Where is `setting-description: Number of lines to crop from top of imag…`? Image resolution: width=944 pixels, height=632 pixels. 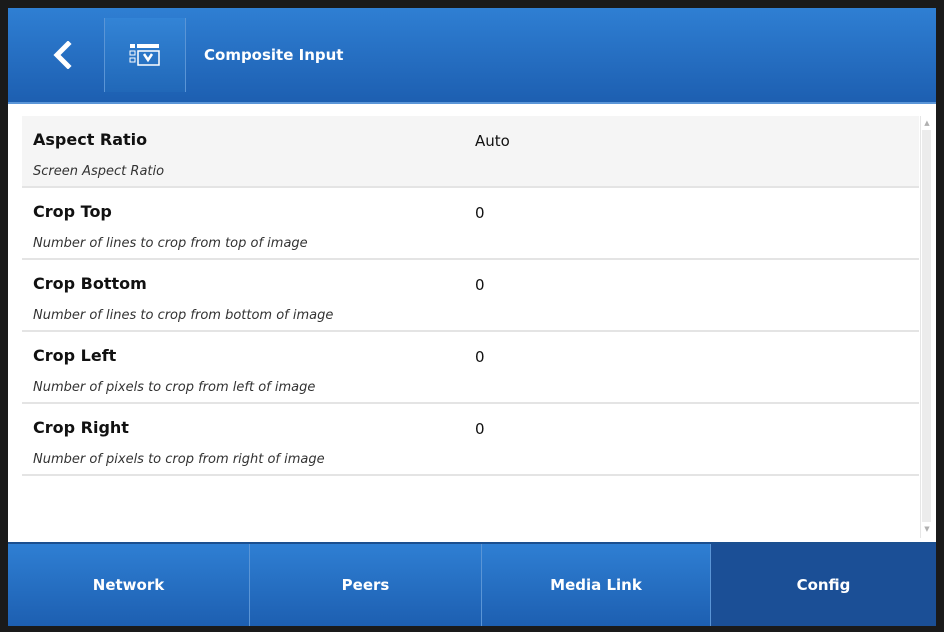 setting-description: Number of lines to crop from top of imag… is located at coordinates (170, 243).